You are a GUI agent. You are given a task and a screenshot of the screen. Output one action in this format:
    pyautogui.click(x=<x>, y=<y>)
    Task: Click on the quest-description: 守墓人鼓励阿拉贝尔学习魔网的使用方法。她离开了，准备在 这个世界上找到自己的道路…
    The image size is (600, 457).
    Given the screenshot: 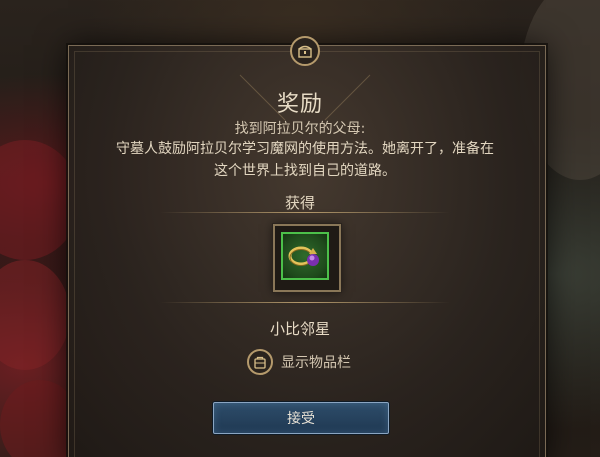 What is the action you would take?
    pyautogui.click(x=305, y=160)
    